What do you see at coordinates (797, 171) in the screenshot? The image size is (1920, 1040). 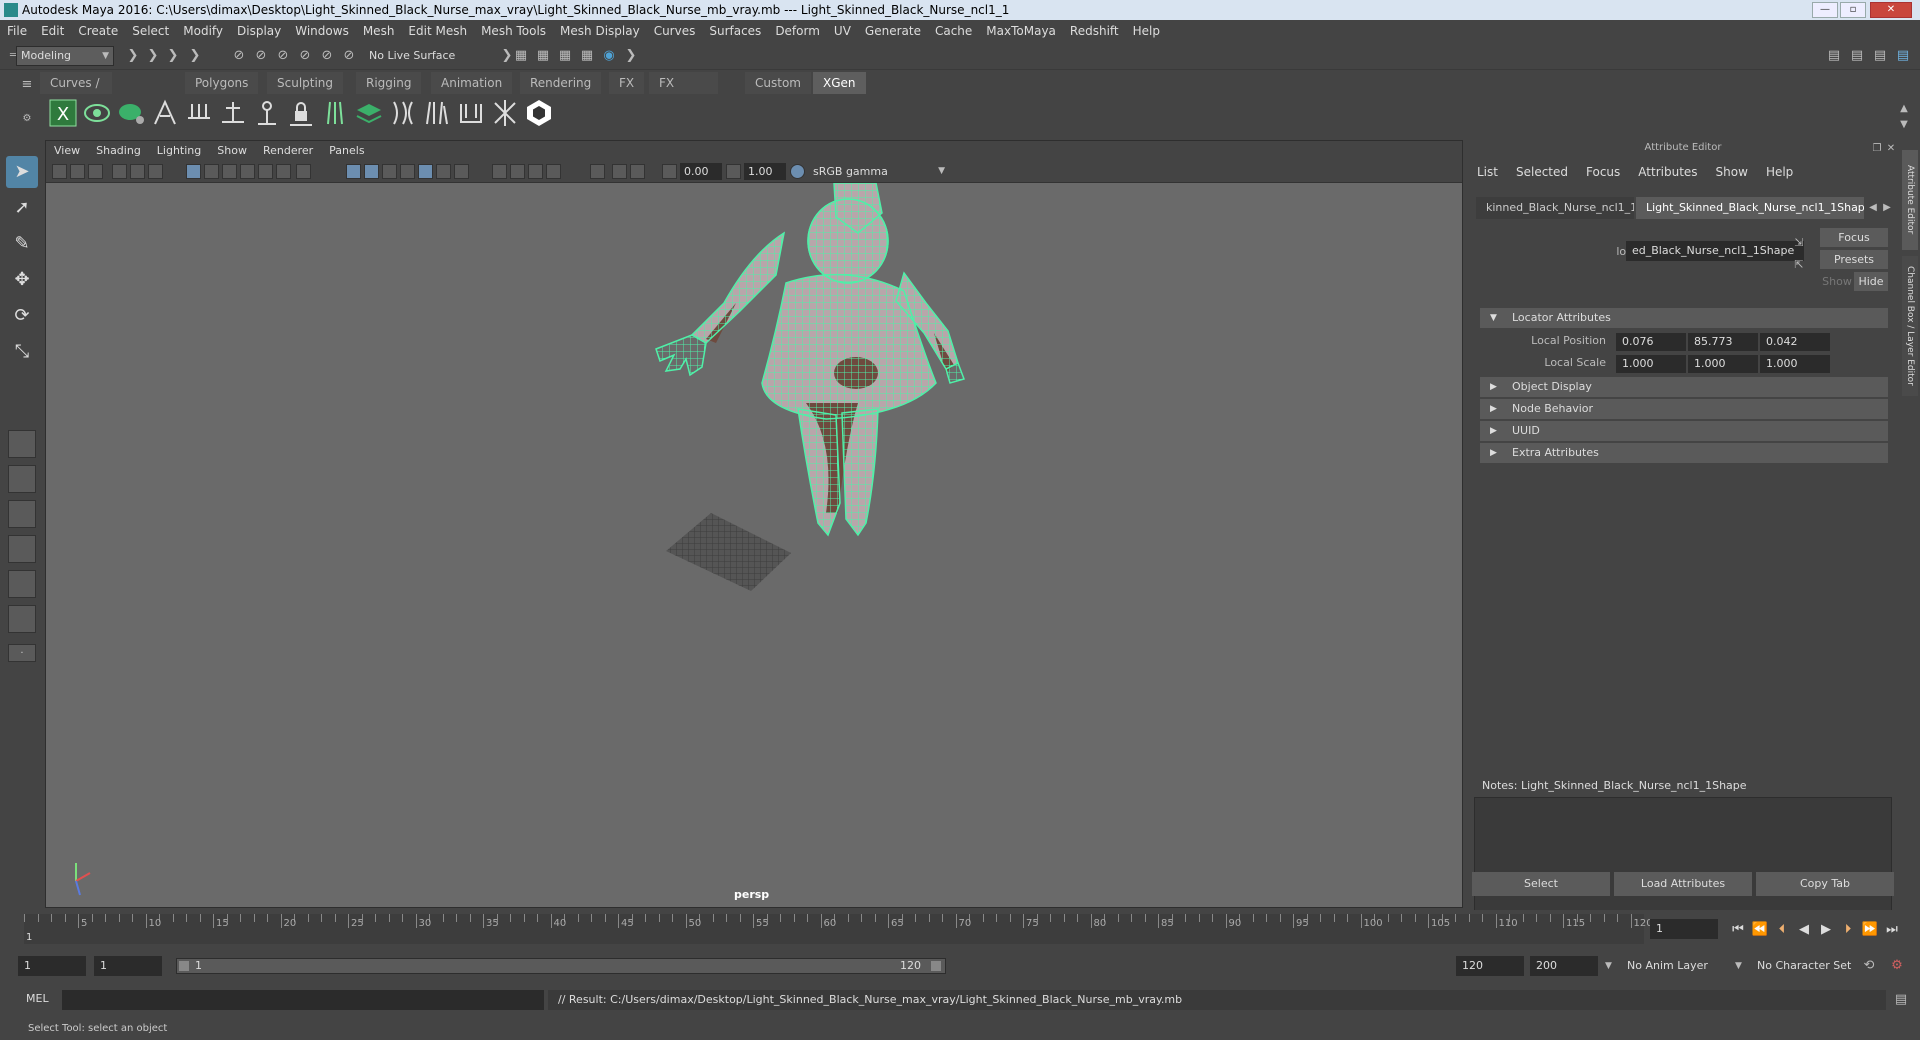 I see `color-management-icon` at bounding box center [797, 171].